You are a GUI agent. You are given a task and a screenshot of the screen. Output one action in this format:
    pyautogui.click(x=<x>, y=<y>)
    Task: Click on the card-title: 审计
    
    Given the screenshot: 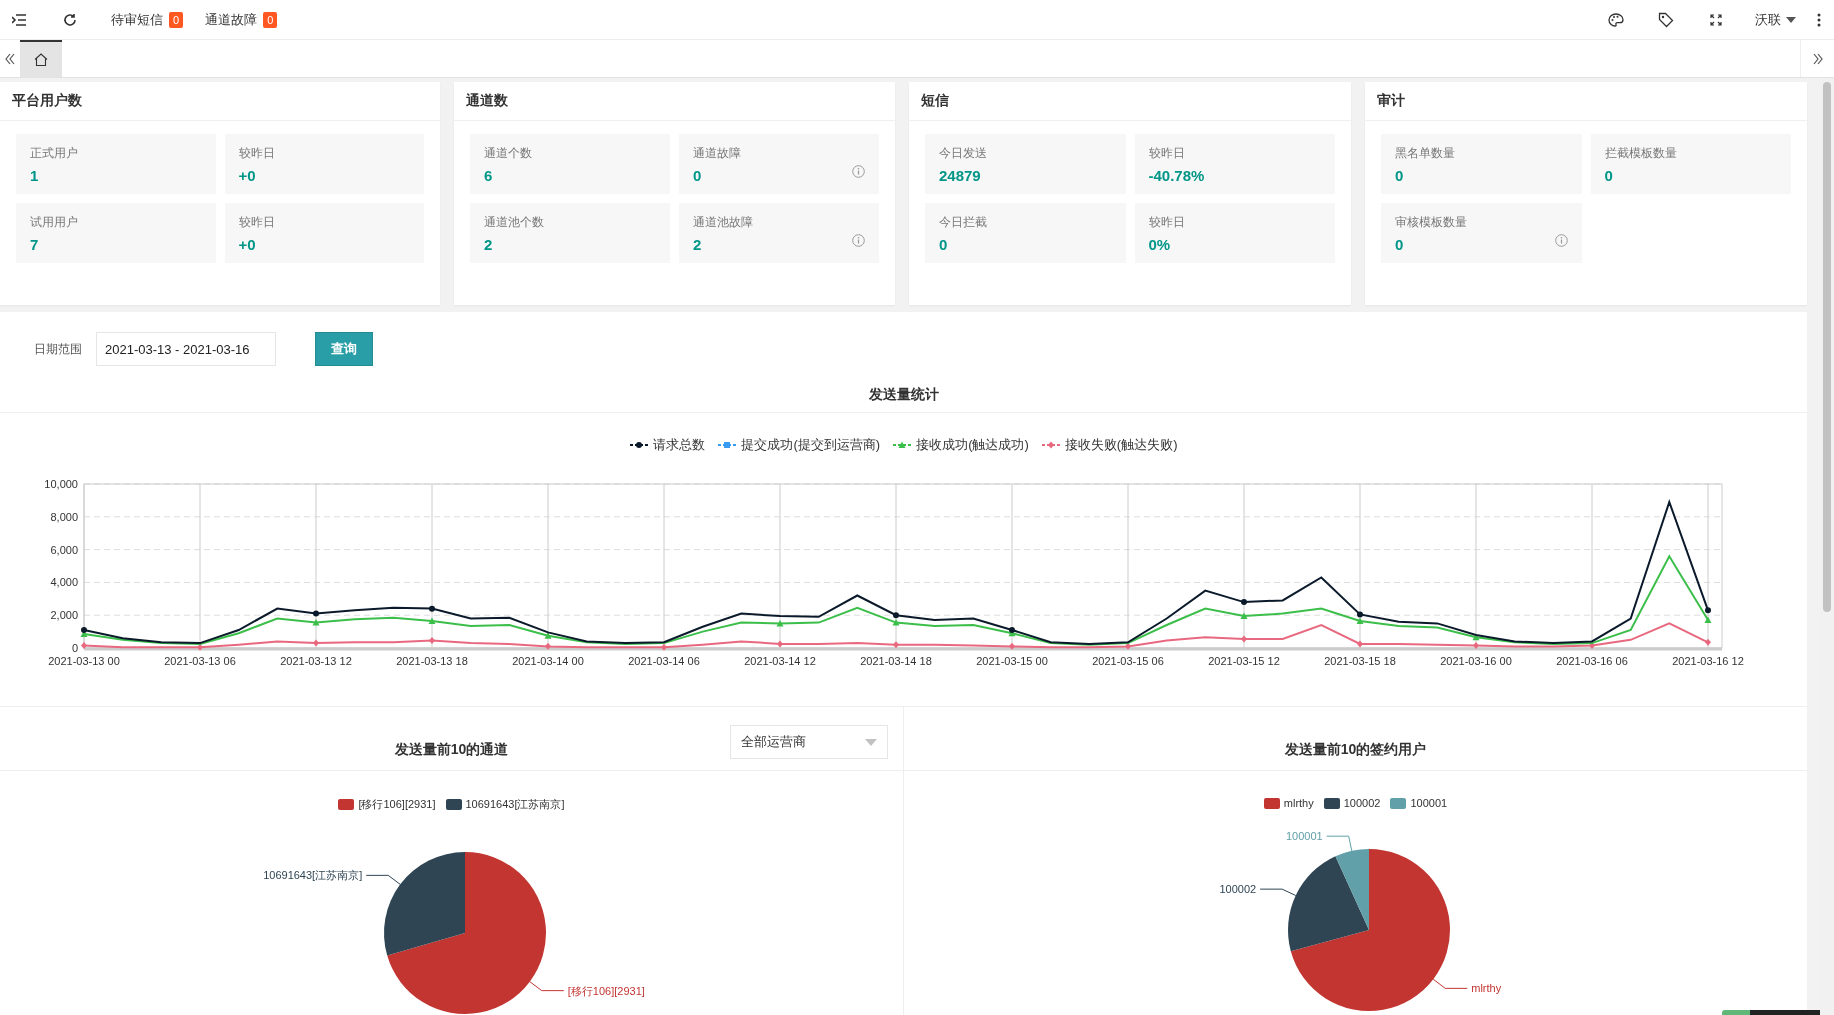 What is the action you would take?
    pyautogui.click(x=1586, y=101)
    